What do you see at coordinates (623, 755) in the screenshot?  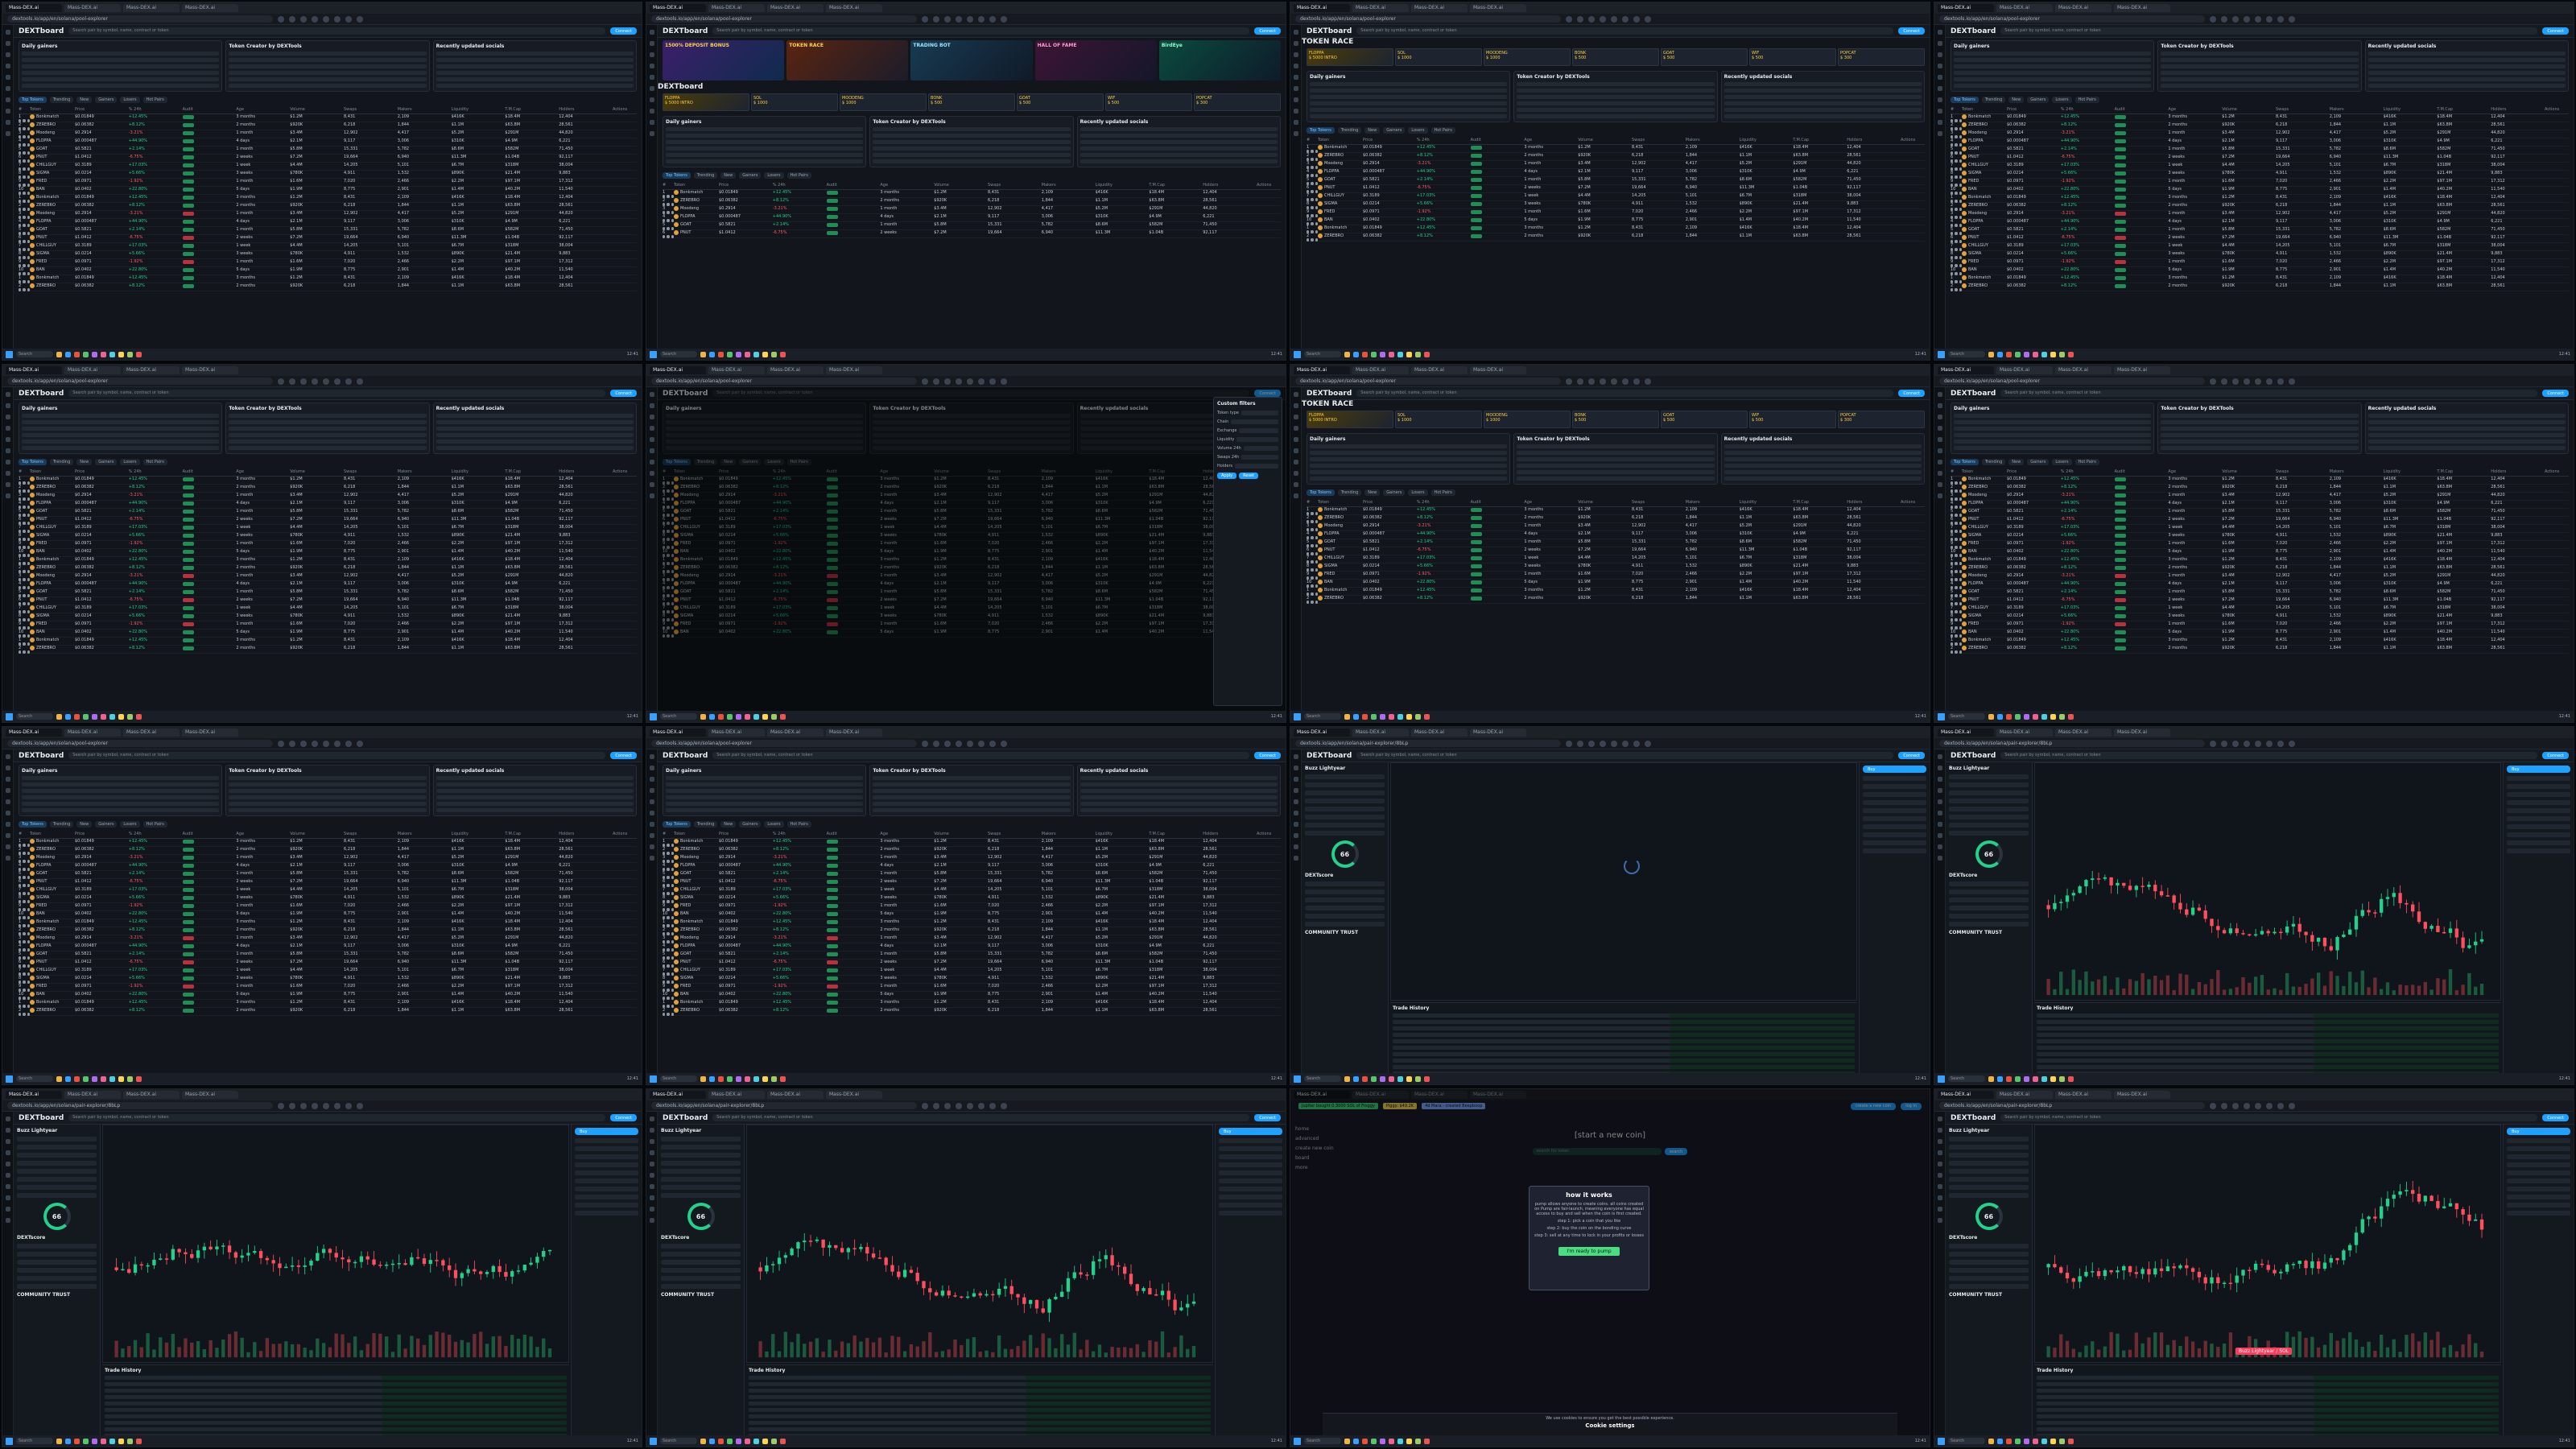 I see `connect-button: Connect` at bounding box center [623, 755].